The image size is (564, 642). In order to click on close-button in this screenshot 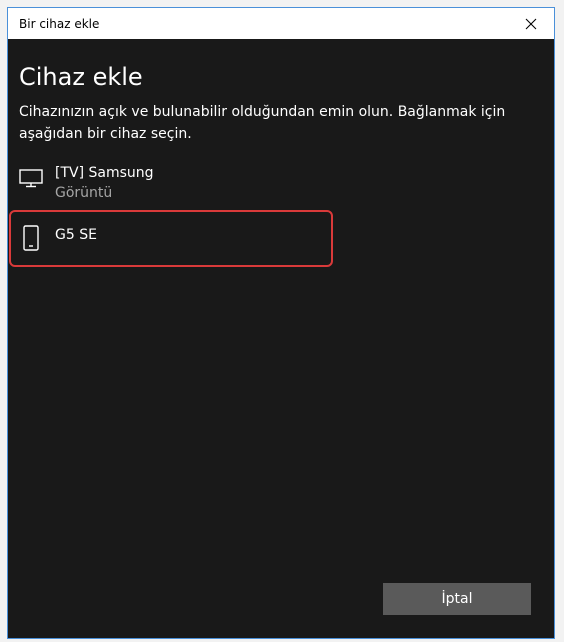, I will do `click(531, 23)`.